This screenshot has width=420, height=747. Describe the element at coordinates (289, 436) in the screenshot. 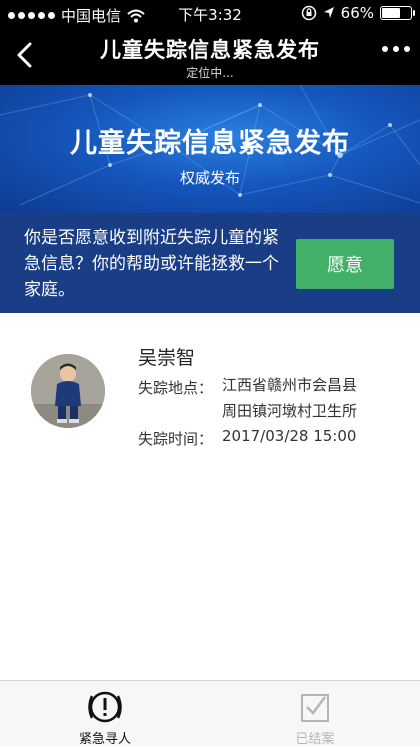

I see `time-value: 2017/03/28 15:00` at that location.